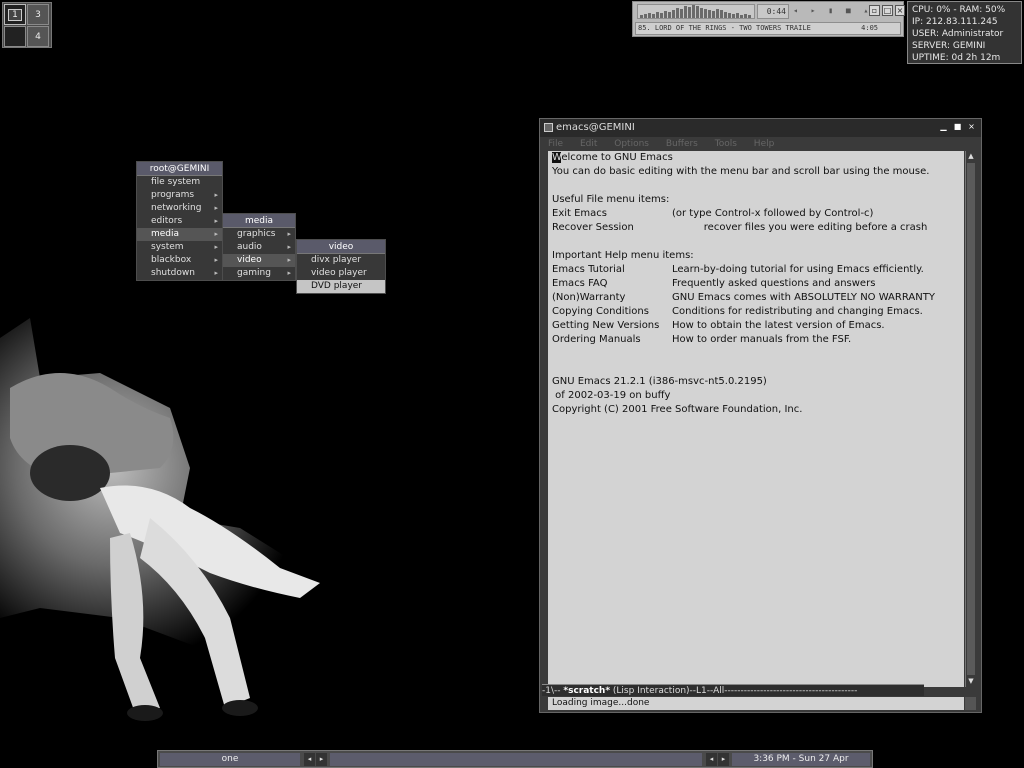  What do you see at coordinates (949, 46) in the screenshot?
I see `server-stat: SERVER: GEMINI` at bounding box center [949, 46].